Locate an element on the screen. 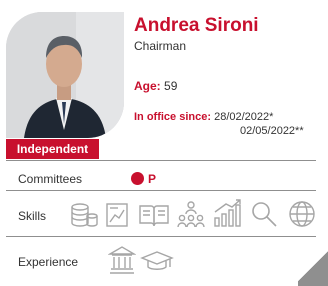 The width and height of the screenshot is (328, 286). age-value: 59 is located at coordinates (171, 86).